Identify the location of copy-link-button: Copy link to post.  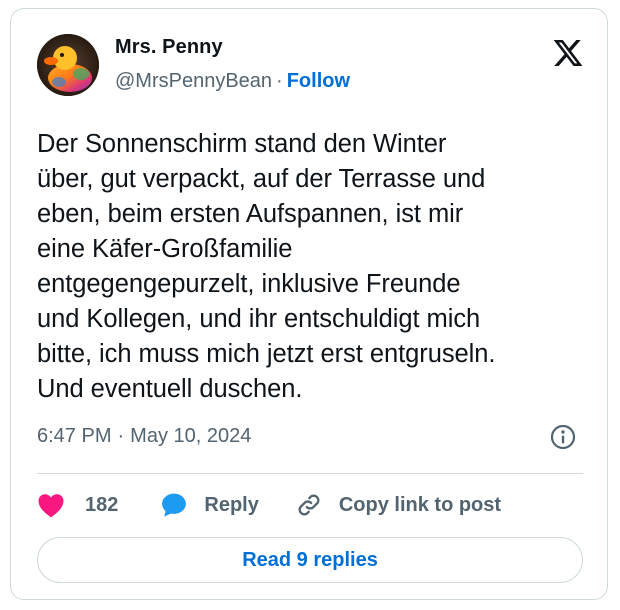
(398, 505).